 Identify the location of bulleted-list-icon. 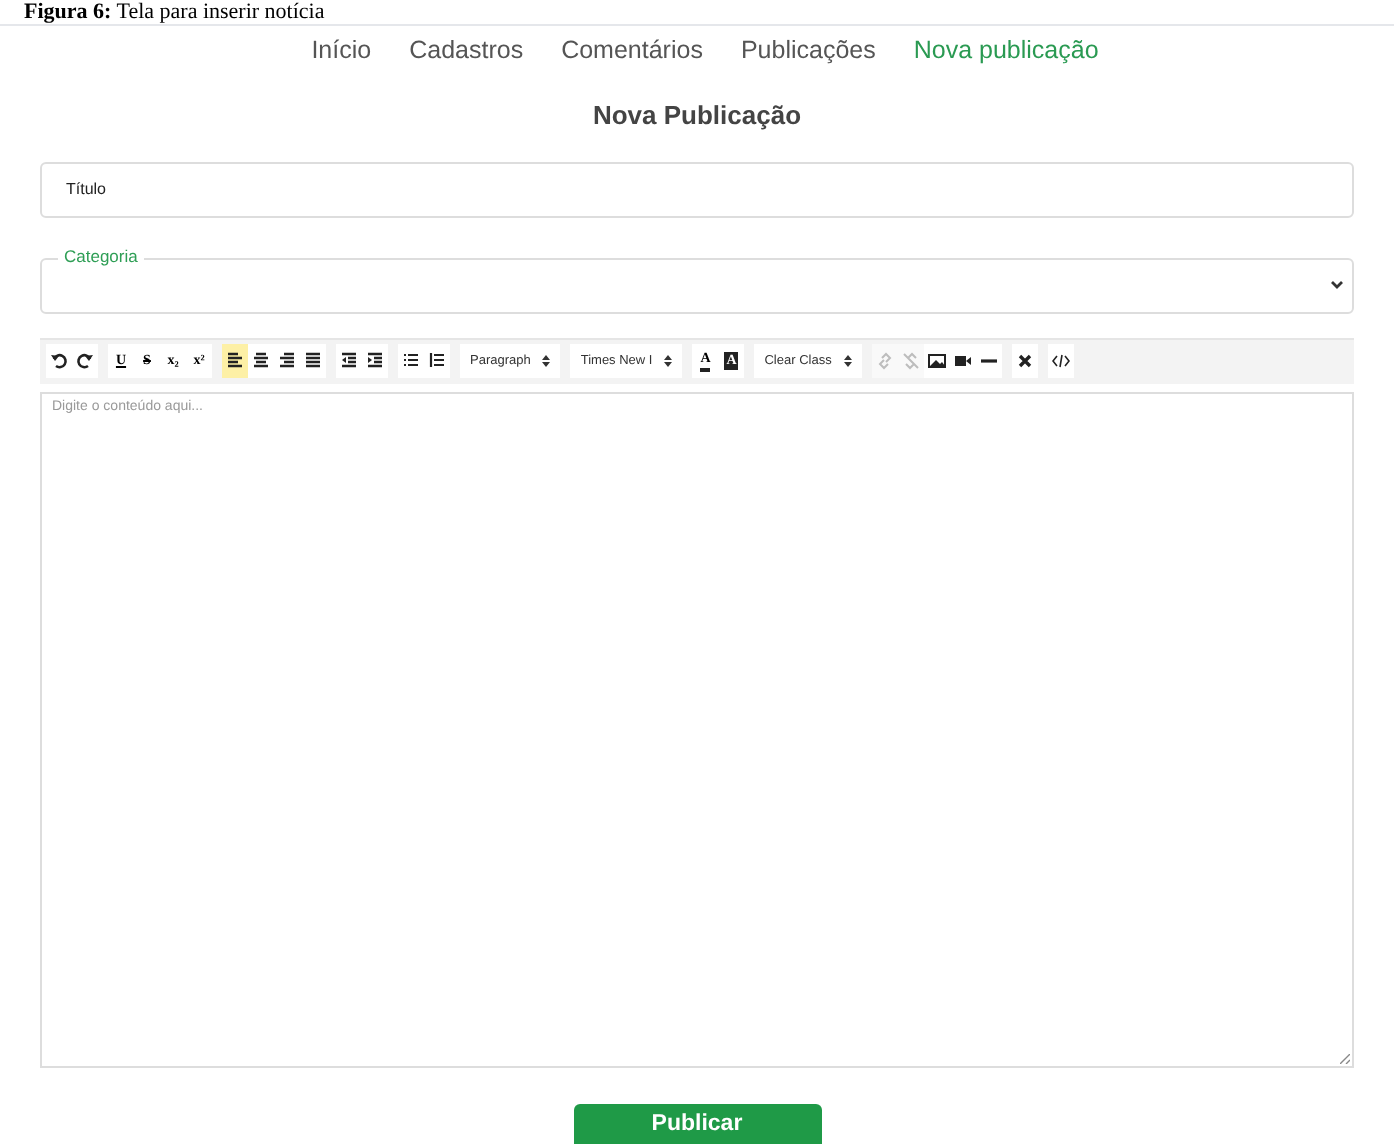
(411, 361).